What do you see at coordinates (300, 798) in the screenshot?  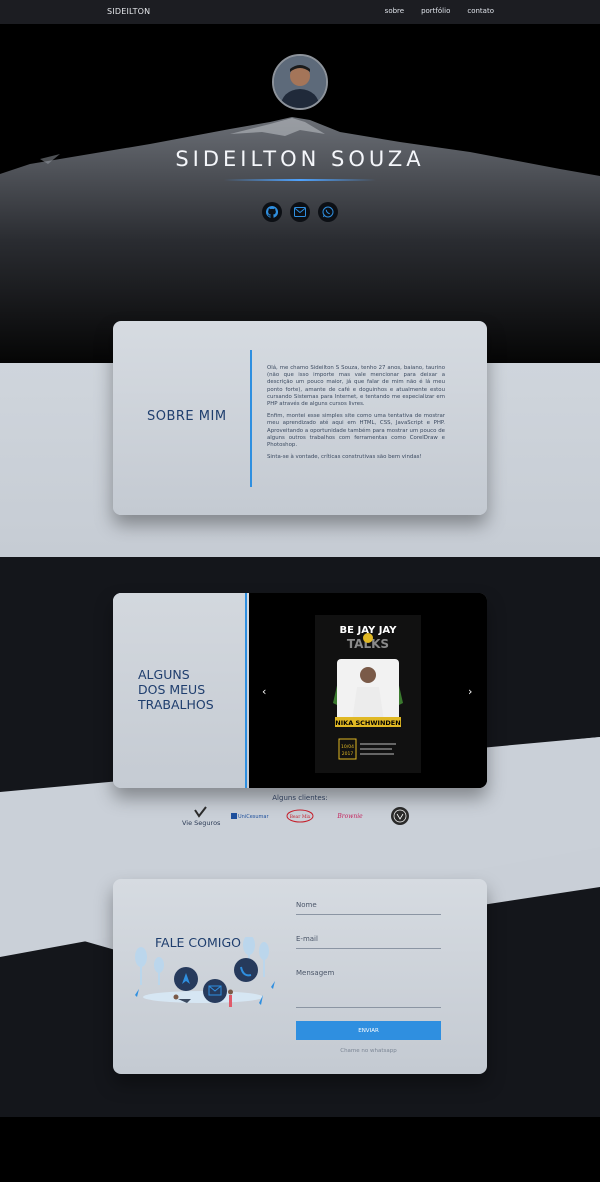 I see `clients-label: Alguns clientes:` at bounding box center [300, 798].